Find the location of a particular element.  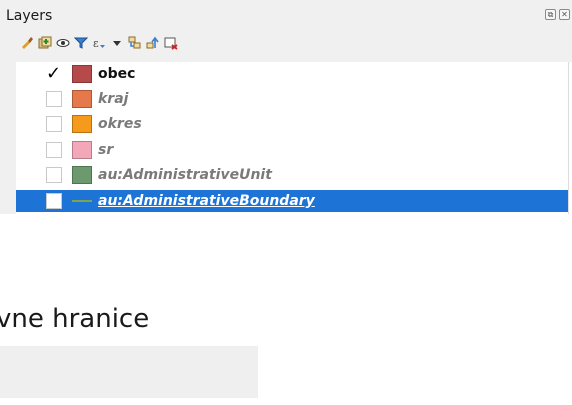

layer-row-kraj: kraj is located at coordinates (293, 99).